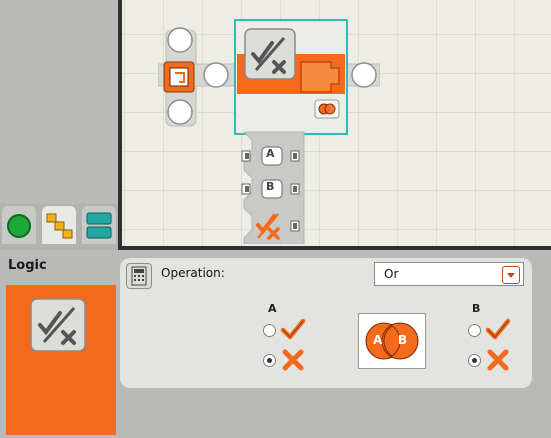 This screenshot has width=551, height=438. What do you see at coordinates (193, 273) in the screenshot?
I see `operation-label: Operation:` at bounding box center [193, 273].